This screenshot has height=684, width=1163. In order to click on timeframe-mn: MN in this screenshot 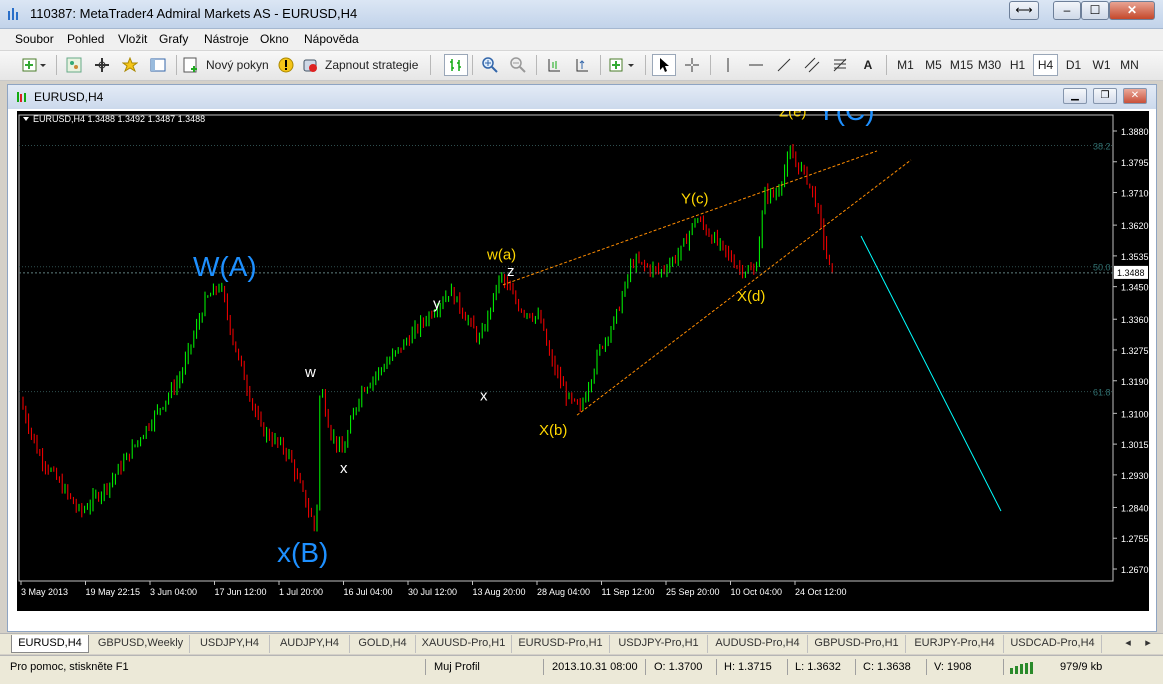, I will do `click(1129, 65)`.